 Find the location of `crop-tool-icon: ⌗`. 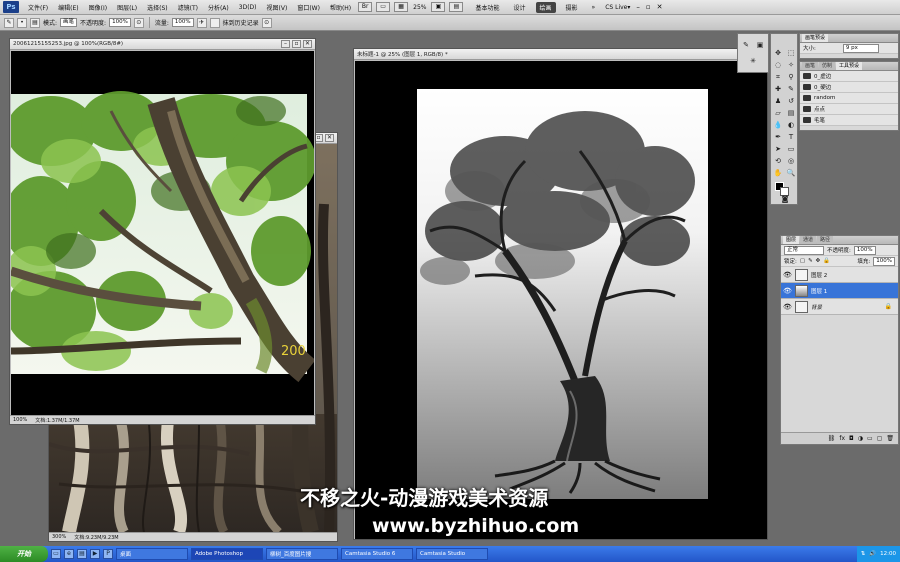

crop-tool-icon: ⌗ is located at coordinates (778, 77).